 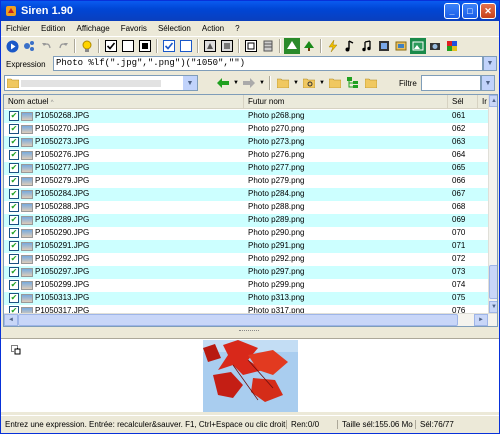 I want to click on horizontal-scrollbar: ◄ ►, so click(x=250, y=319).